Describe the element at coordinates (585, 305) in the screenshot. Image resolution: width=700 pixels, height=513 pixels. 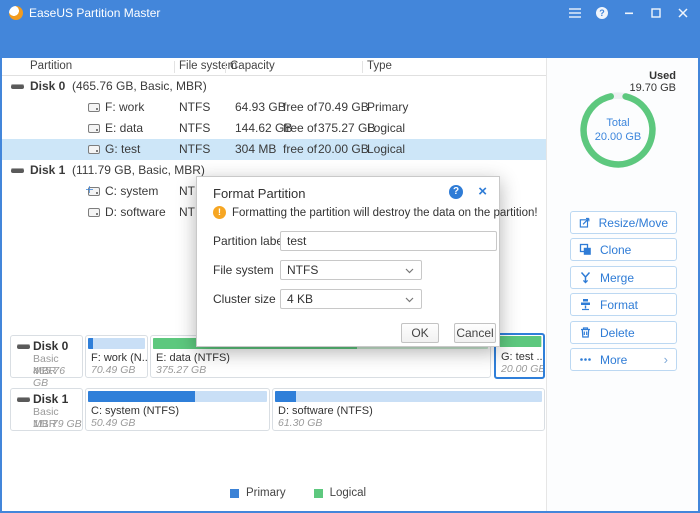
I see `format-icon` at that location.